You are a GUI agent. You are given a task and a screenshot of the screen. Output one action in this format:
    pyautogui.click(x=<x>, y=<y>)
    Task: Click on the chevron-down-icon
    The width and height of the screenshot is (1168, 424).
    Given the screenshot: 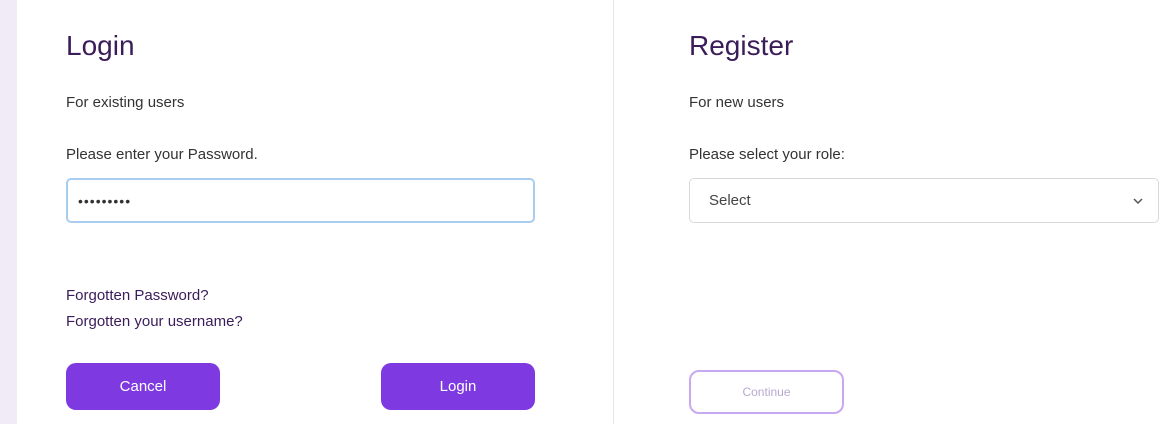 What is the action you would take?
    pyautogui.click(x=1138, y=201)
    